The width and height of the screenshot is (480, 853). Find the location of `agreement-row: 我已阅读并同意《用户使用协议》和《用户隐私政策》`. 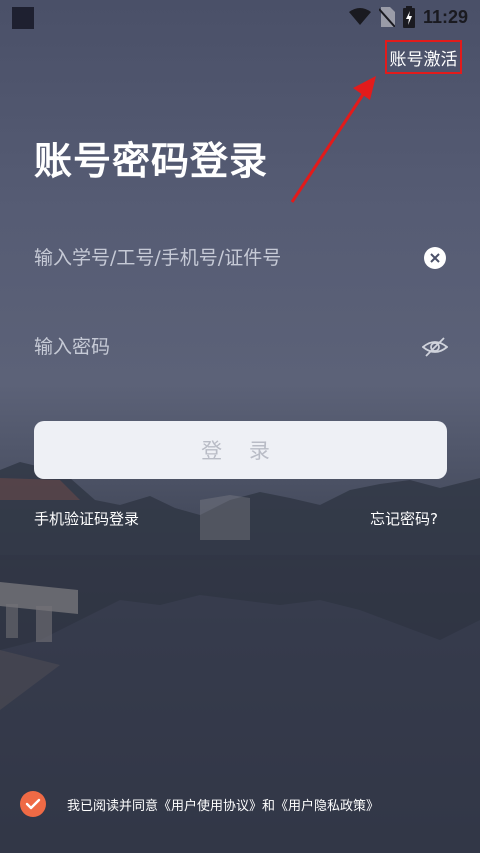

agreement-row: 我已阅读并同意《用户使用协议》和《用户隐私政策》 is located at coordinates (199, 804).